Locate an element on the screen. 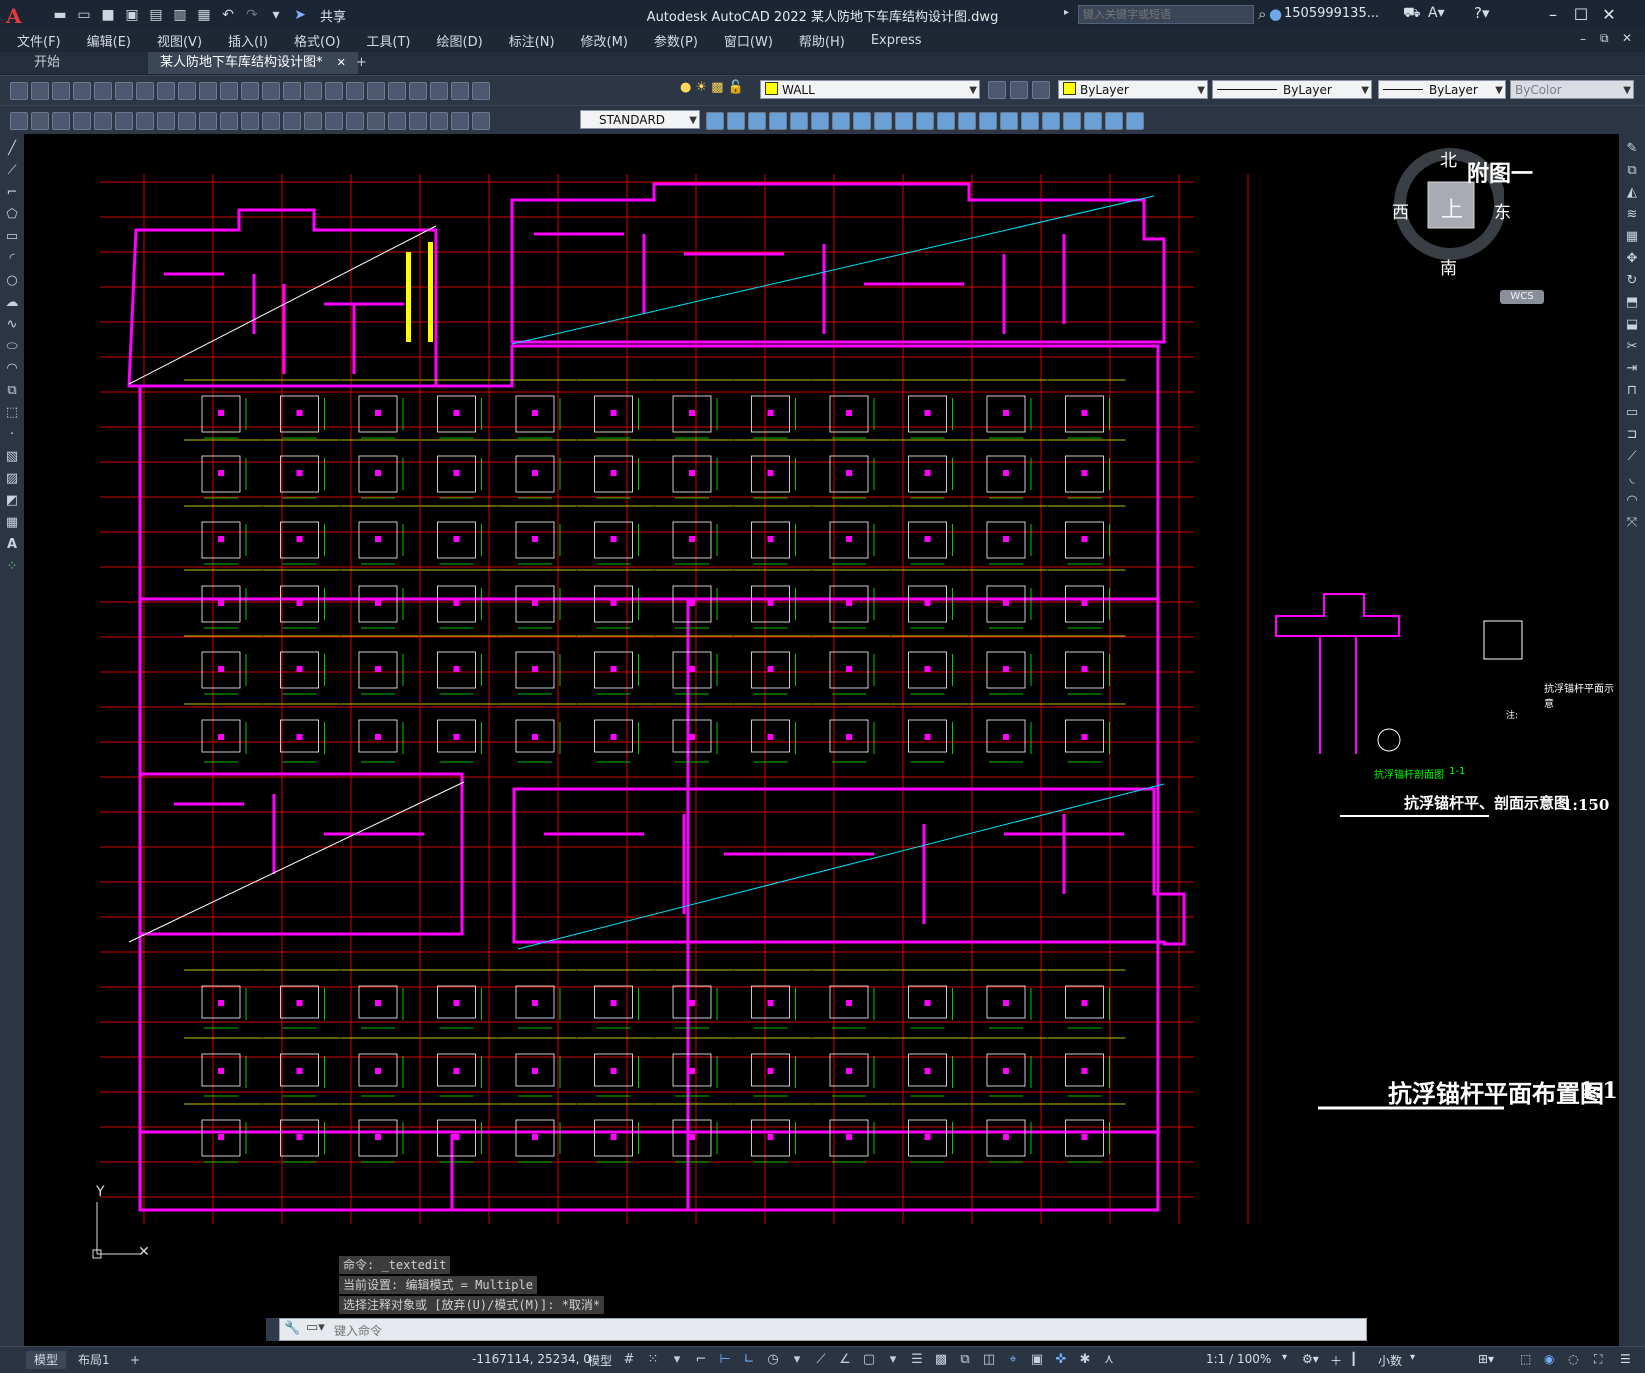 The height and width of the screenshot is (1373, 1645). dim-text-edit-icon is located at coordinates (460, 121).